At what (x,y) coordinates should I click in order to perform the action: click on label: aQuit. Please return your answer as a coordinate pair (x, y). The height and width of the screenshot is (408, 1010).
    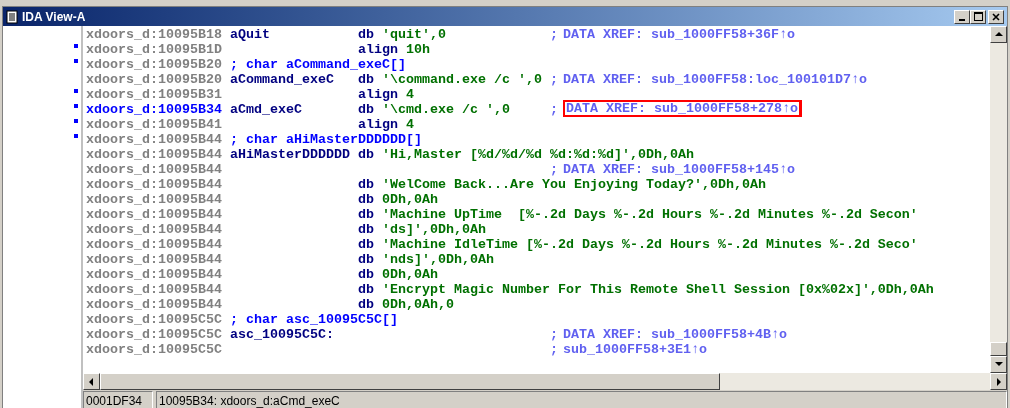
    Looking at the image, I should click on (250, 34).